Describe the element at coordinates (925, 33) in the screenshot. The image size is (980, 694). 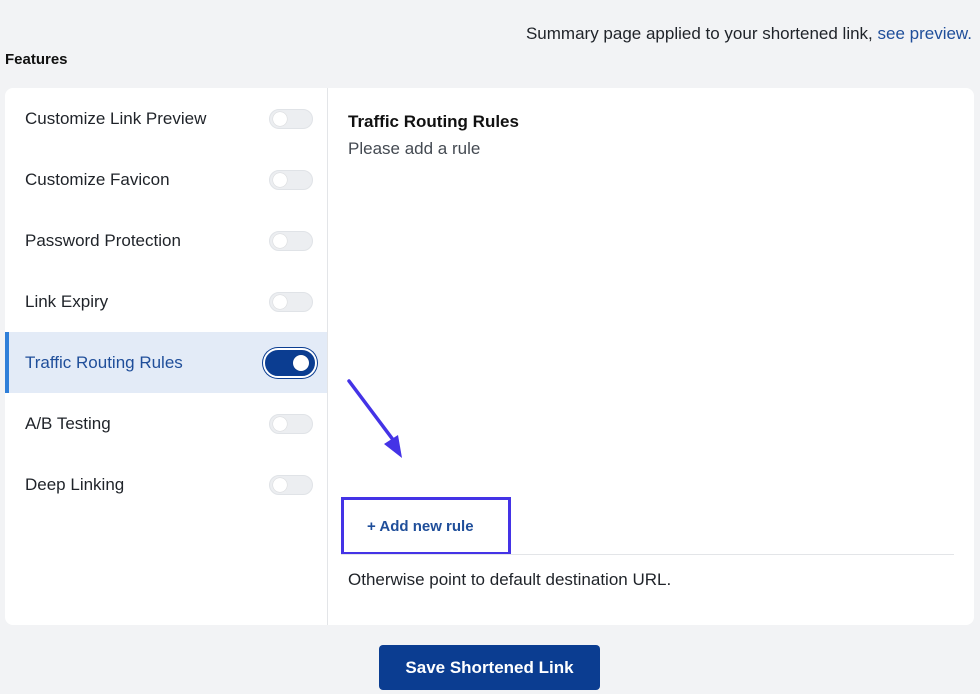
I see `see-preview-link: see preview.` at that location.